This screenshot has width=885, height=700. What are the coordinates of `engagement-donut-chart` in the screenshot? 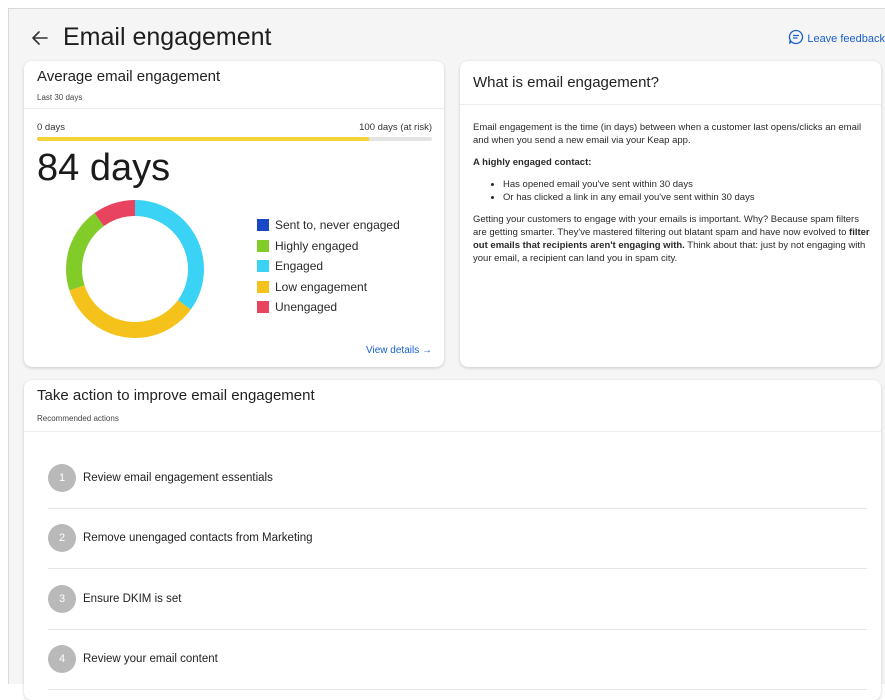 It's located at (135, 269).